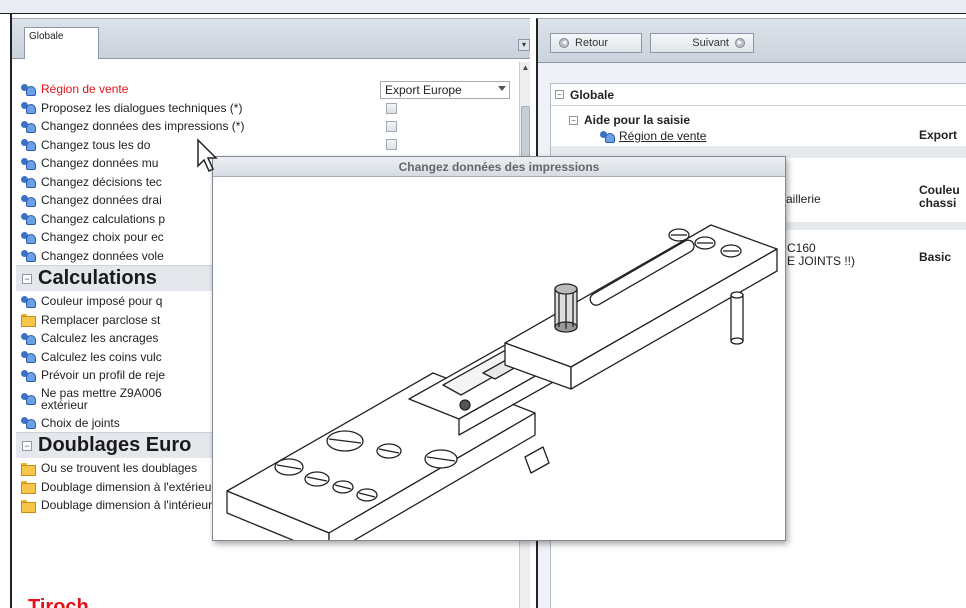 The height and width of the screenshot is (608, 966). I want to click on group-title: Globale, so click(592, 94).